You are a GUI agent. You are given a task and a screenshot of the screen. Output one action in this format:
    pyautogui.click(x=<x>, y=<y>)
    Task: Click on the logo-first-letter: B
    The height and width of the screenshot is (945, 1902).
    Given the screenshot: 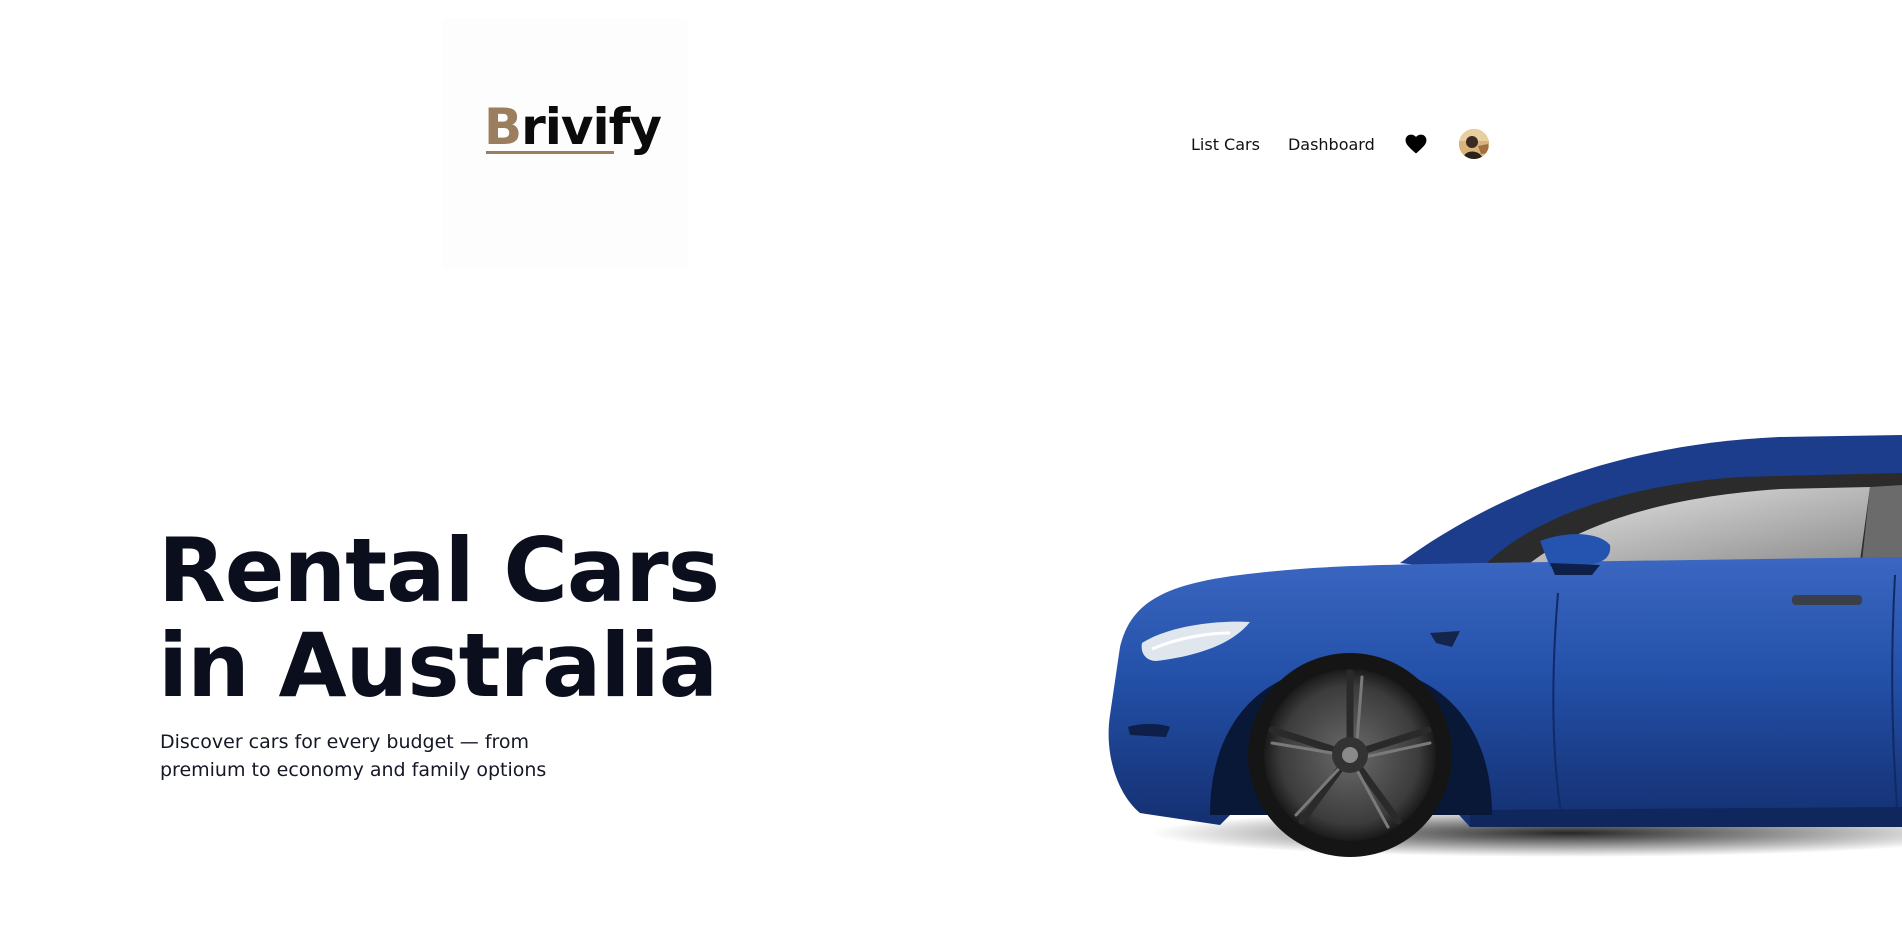 What is the action you would take?
    pyautogui.click(x=503, y=127)
    